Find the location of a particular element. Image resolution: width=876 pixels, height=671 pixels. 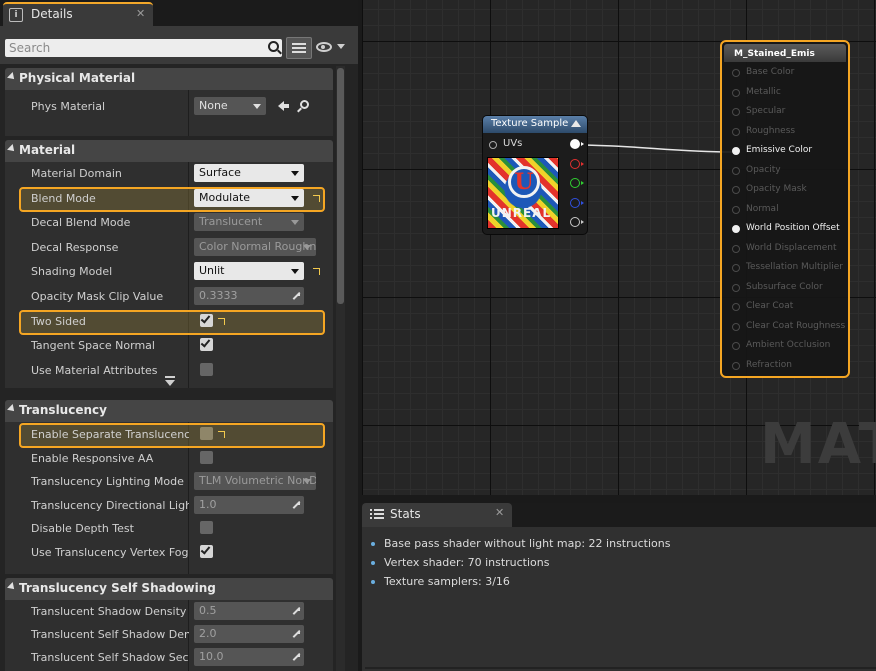

two-sided-checkbox is located at coordinates (206, 320).